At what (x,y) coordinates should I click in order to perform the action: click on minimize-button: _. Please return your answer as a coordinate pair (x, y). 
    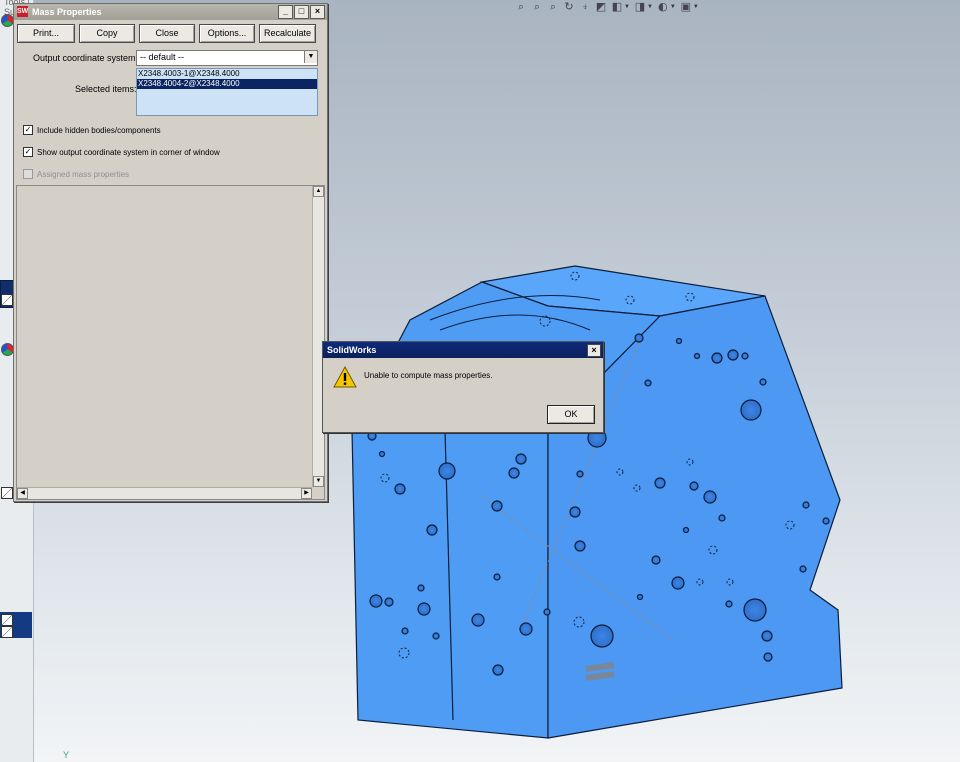
    Looking at the image, I should click on (285, 12).